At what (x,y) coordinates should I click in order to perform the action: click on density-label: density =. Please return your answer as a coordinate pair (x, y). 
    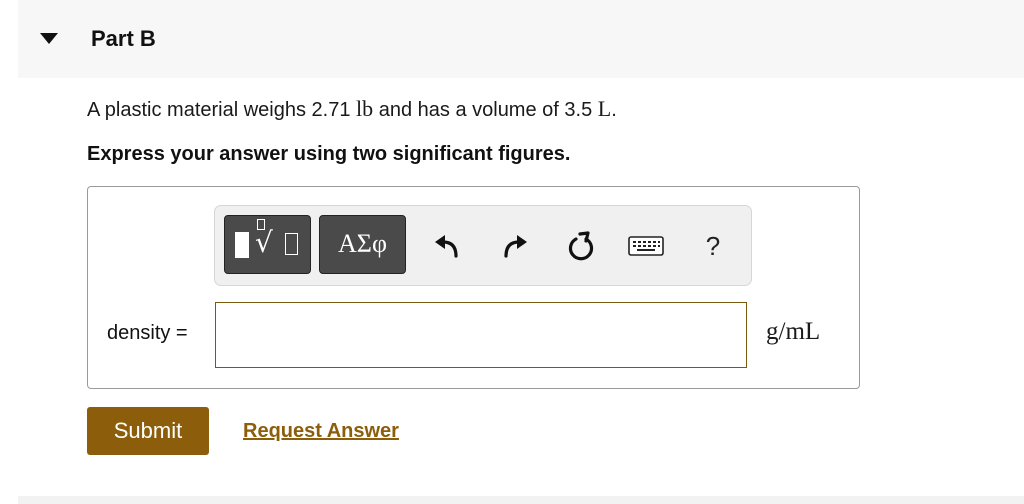
    Looking at the image, I should click on (147, 333).